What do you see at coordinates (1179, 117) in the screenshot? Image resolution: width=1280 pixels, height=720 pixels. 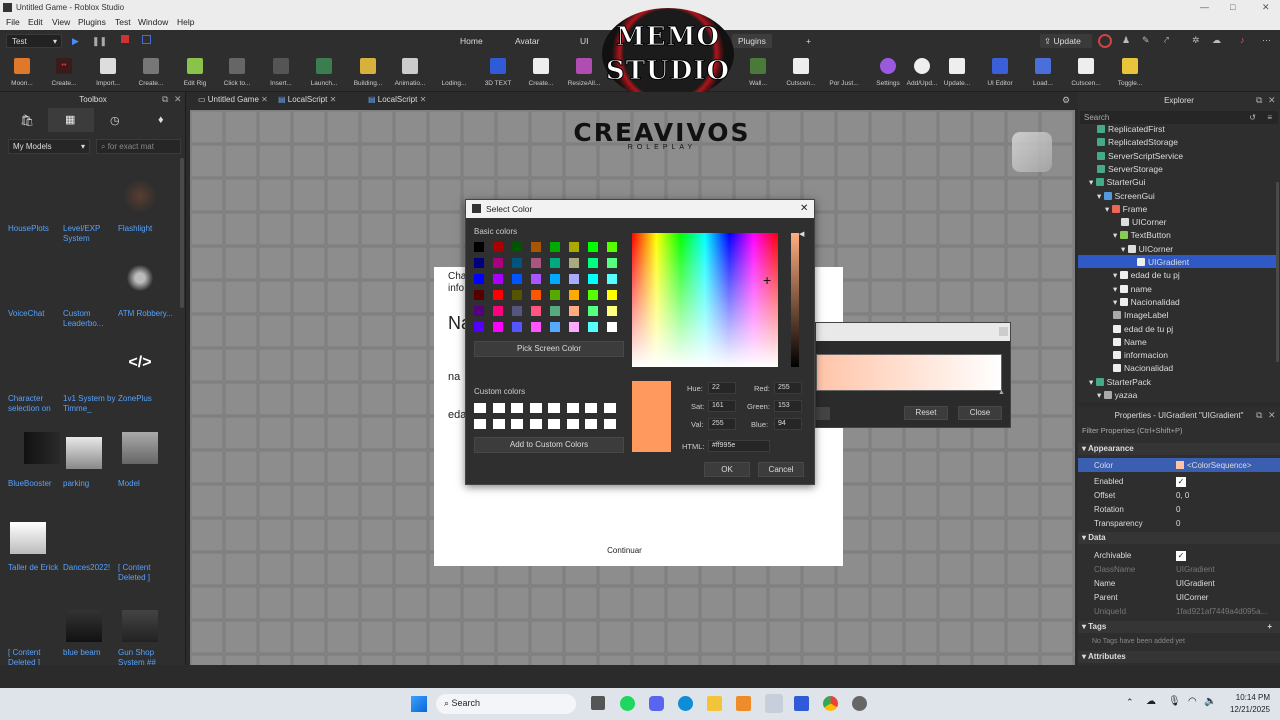 I see `explorer-search-input: Search ↺ ≡` at bounding box center [1179, 117].